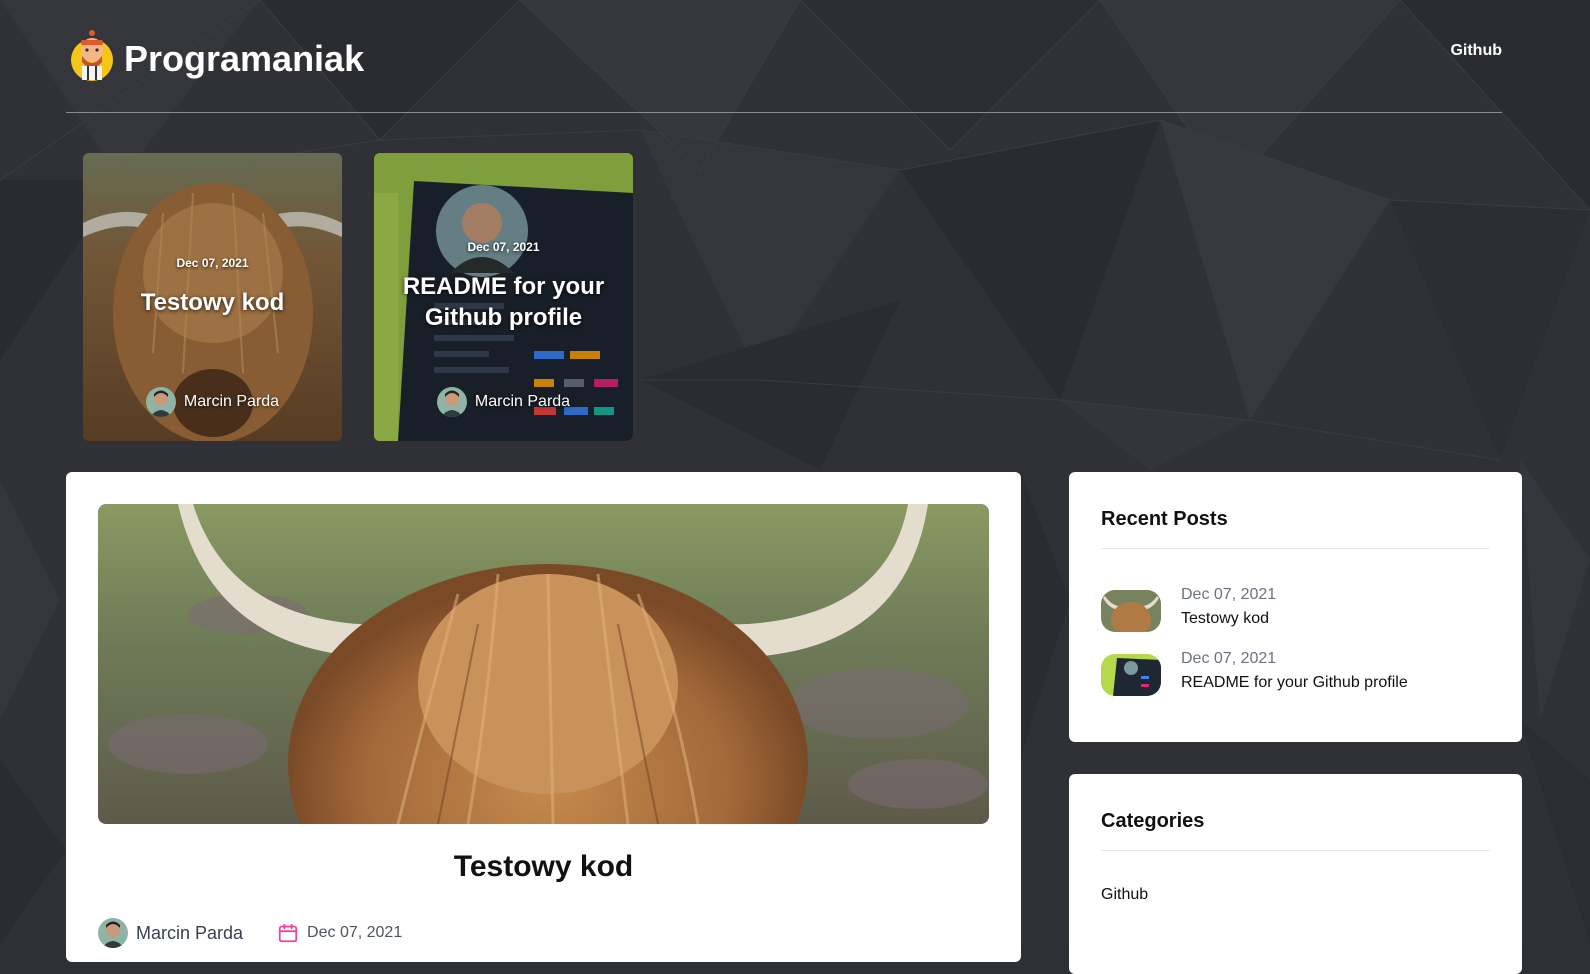  Describe the element at coordinates (543, 866) in the screenshot. I see `article-title: Testowy kod` at that location.